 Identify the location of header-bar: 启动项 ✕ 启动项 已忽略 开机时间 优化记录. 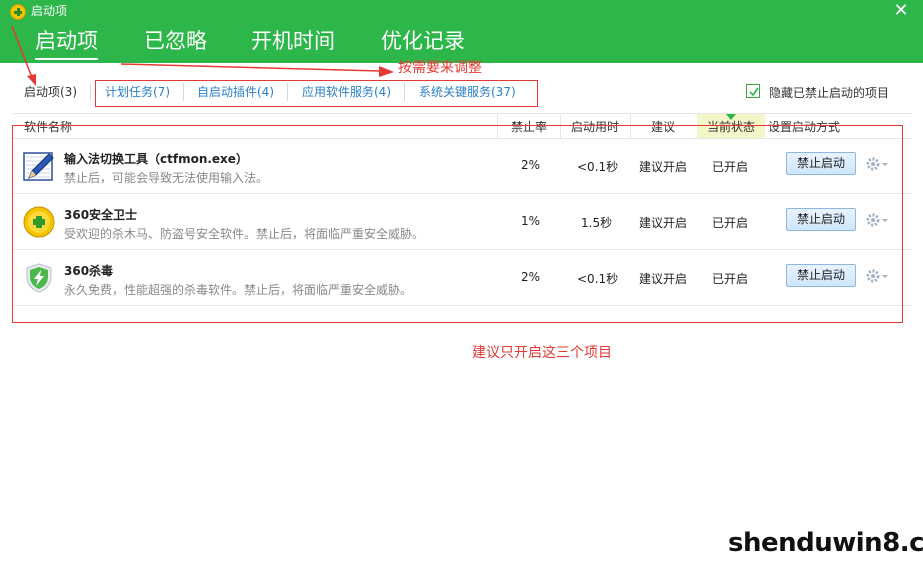
(461, 31).